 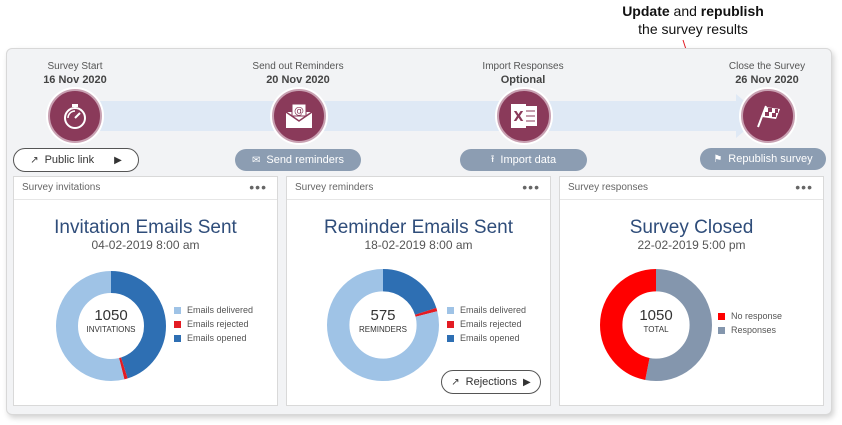 I want to click on donut-center: 575 REMINDERS, so click(x=383, y=321).